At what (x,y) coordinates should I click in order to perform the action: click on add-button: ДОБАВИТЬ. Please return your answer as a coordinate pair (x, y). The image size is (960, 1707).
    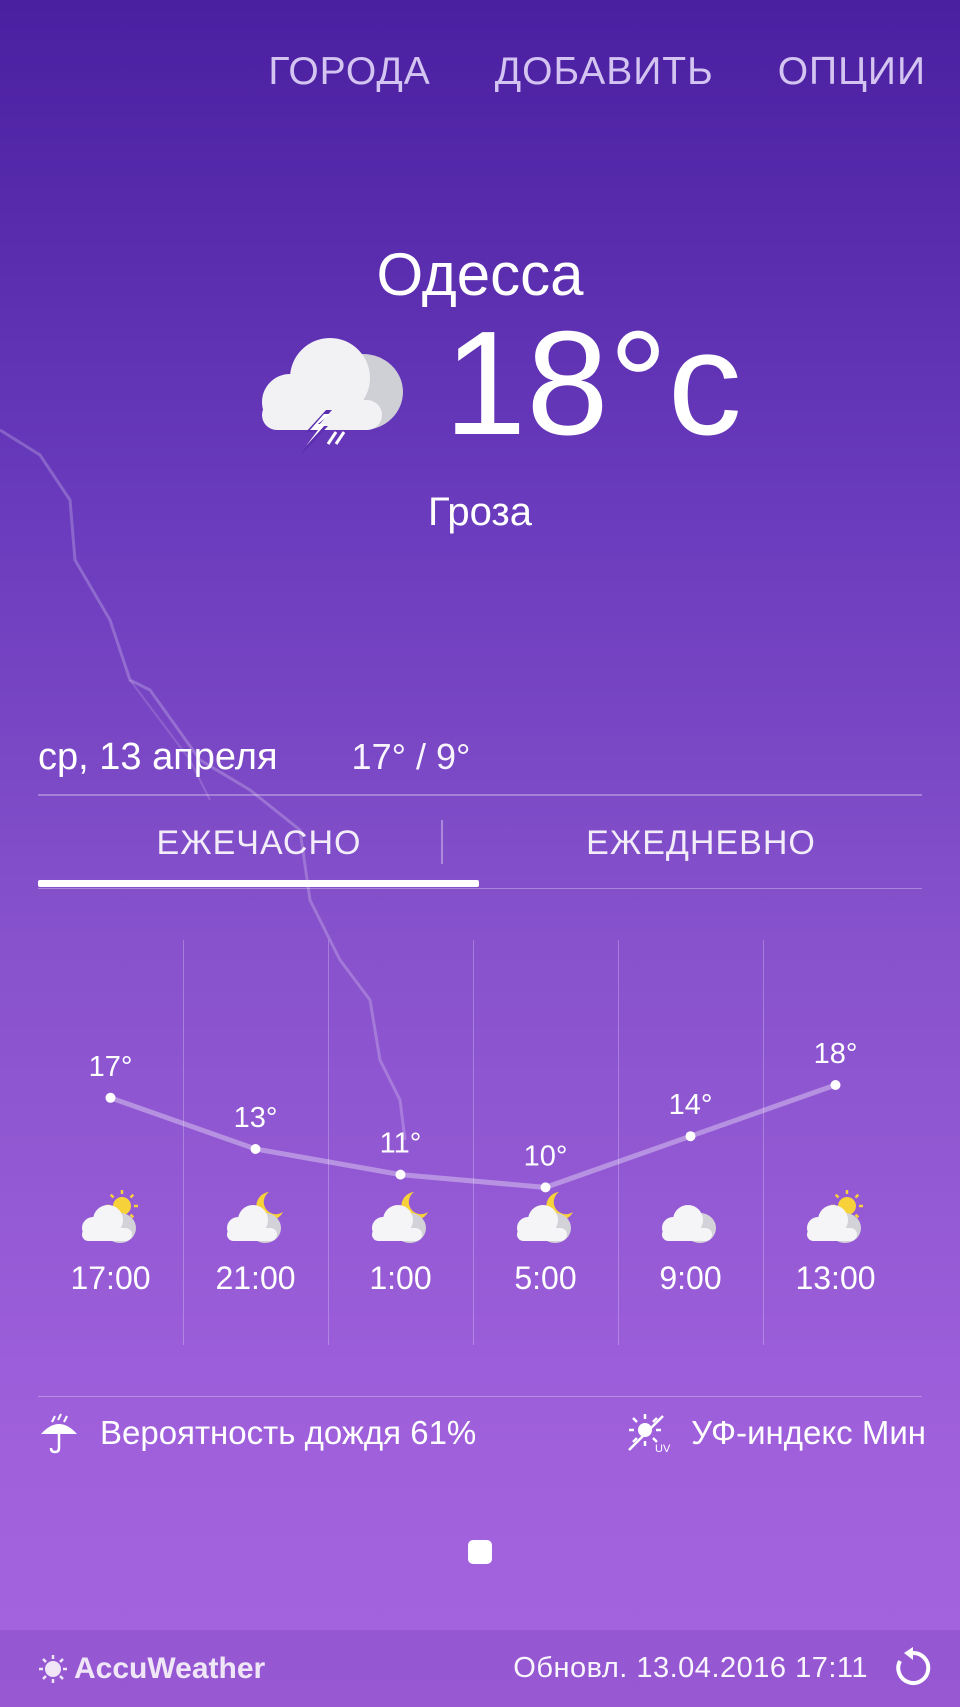
    Looking at the image, I should click on (604, 72).